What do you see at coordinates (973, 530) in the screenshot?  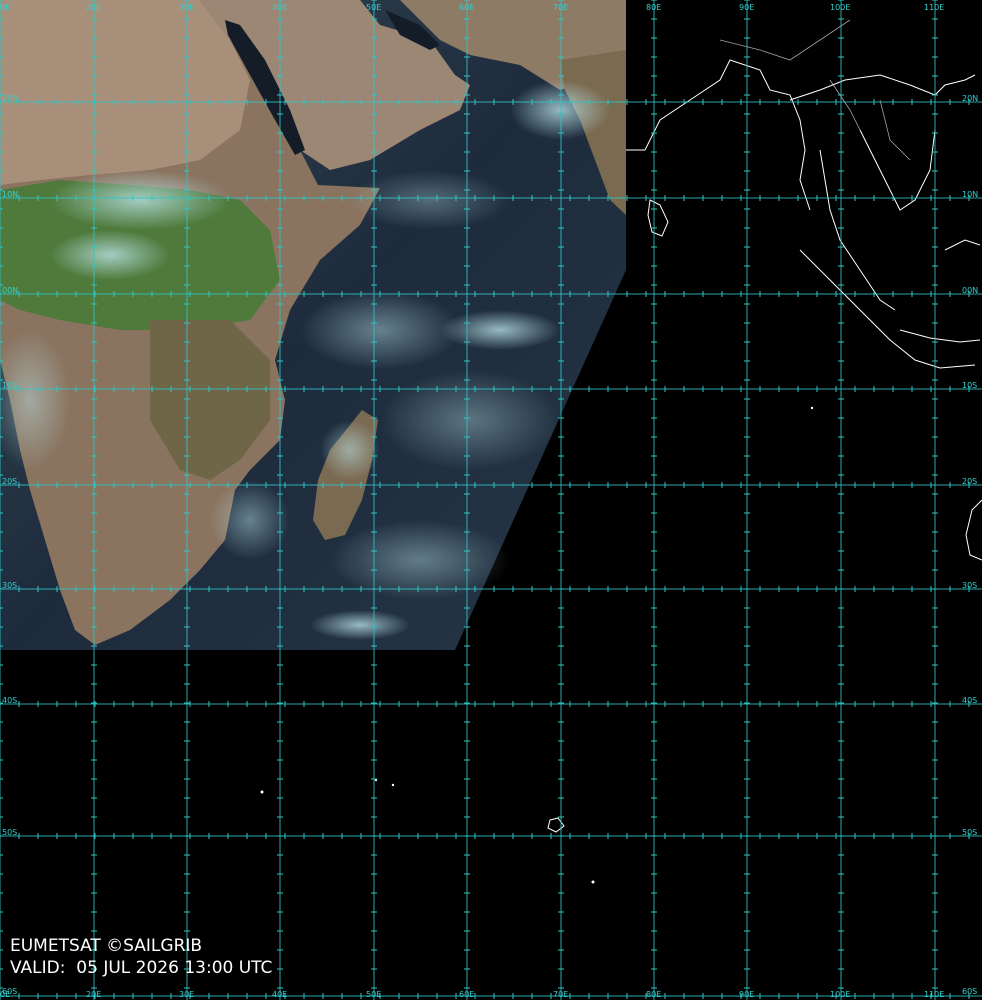 I see `australia-coast` at bounding box center [973, 530].